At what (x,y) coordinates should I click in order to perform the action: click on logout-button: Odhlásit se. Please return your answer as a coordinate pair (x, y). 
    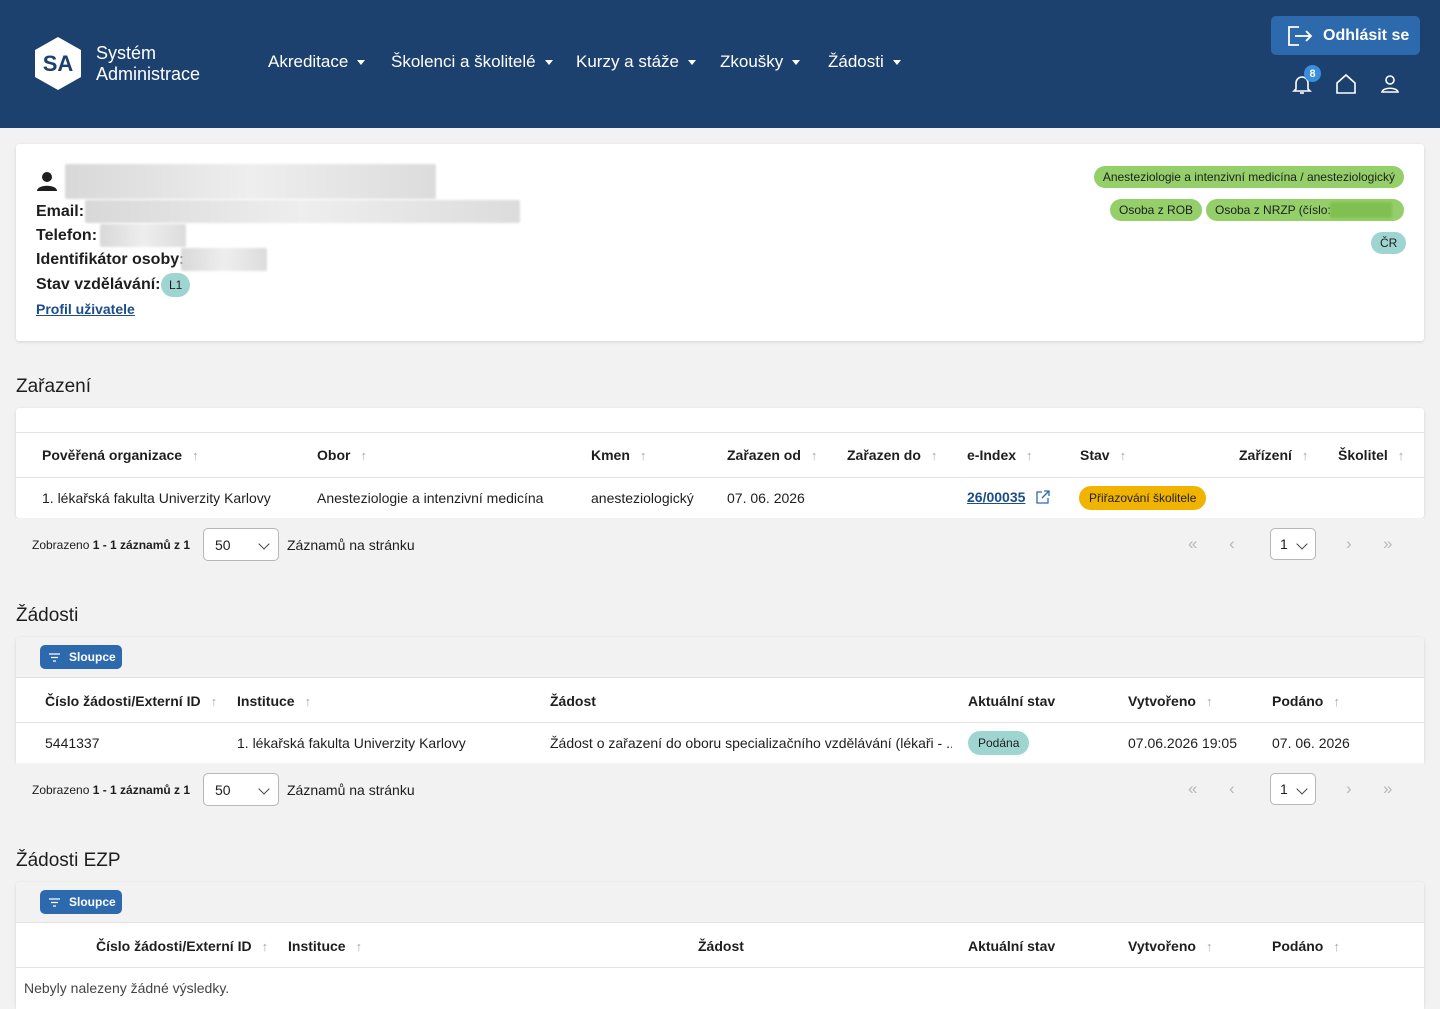
    Looking at the image, I should click on (1345, 35).